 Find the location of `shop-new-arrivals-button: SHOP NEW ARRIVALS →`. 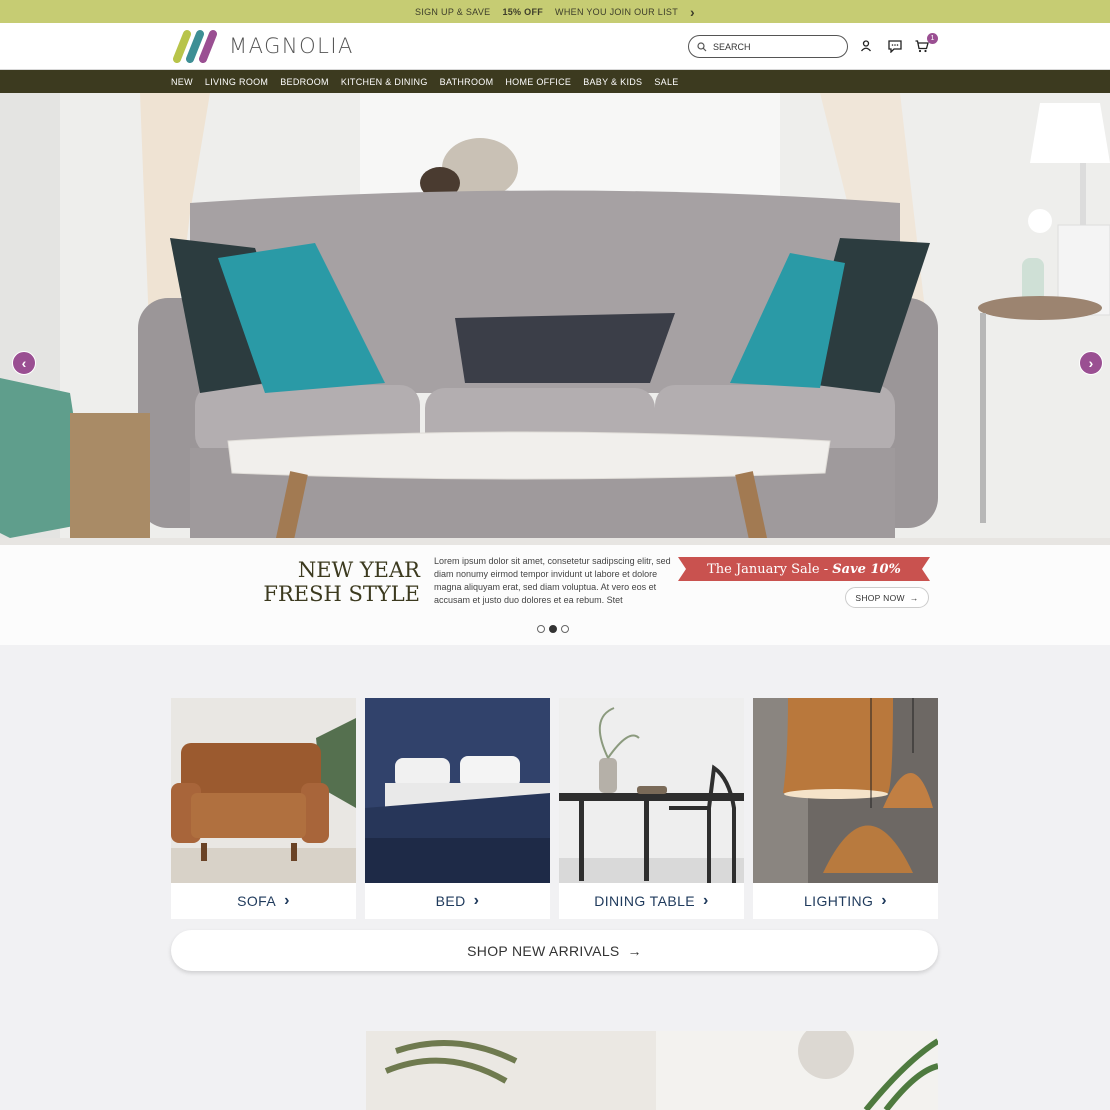

shop-new-arrivals-button: SHOP NEW ARRIVALS → is located at coordinates (554, 950).